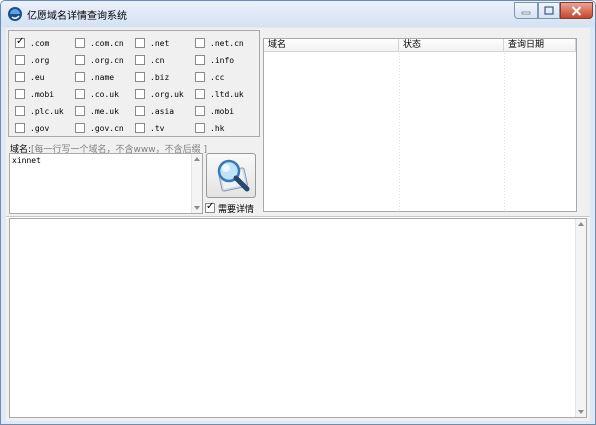 The width and height of the screenshot is (596, 425). I want to click on tld-checkbox: .name, so click(94, 77).